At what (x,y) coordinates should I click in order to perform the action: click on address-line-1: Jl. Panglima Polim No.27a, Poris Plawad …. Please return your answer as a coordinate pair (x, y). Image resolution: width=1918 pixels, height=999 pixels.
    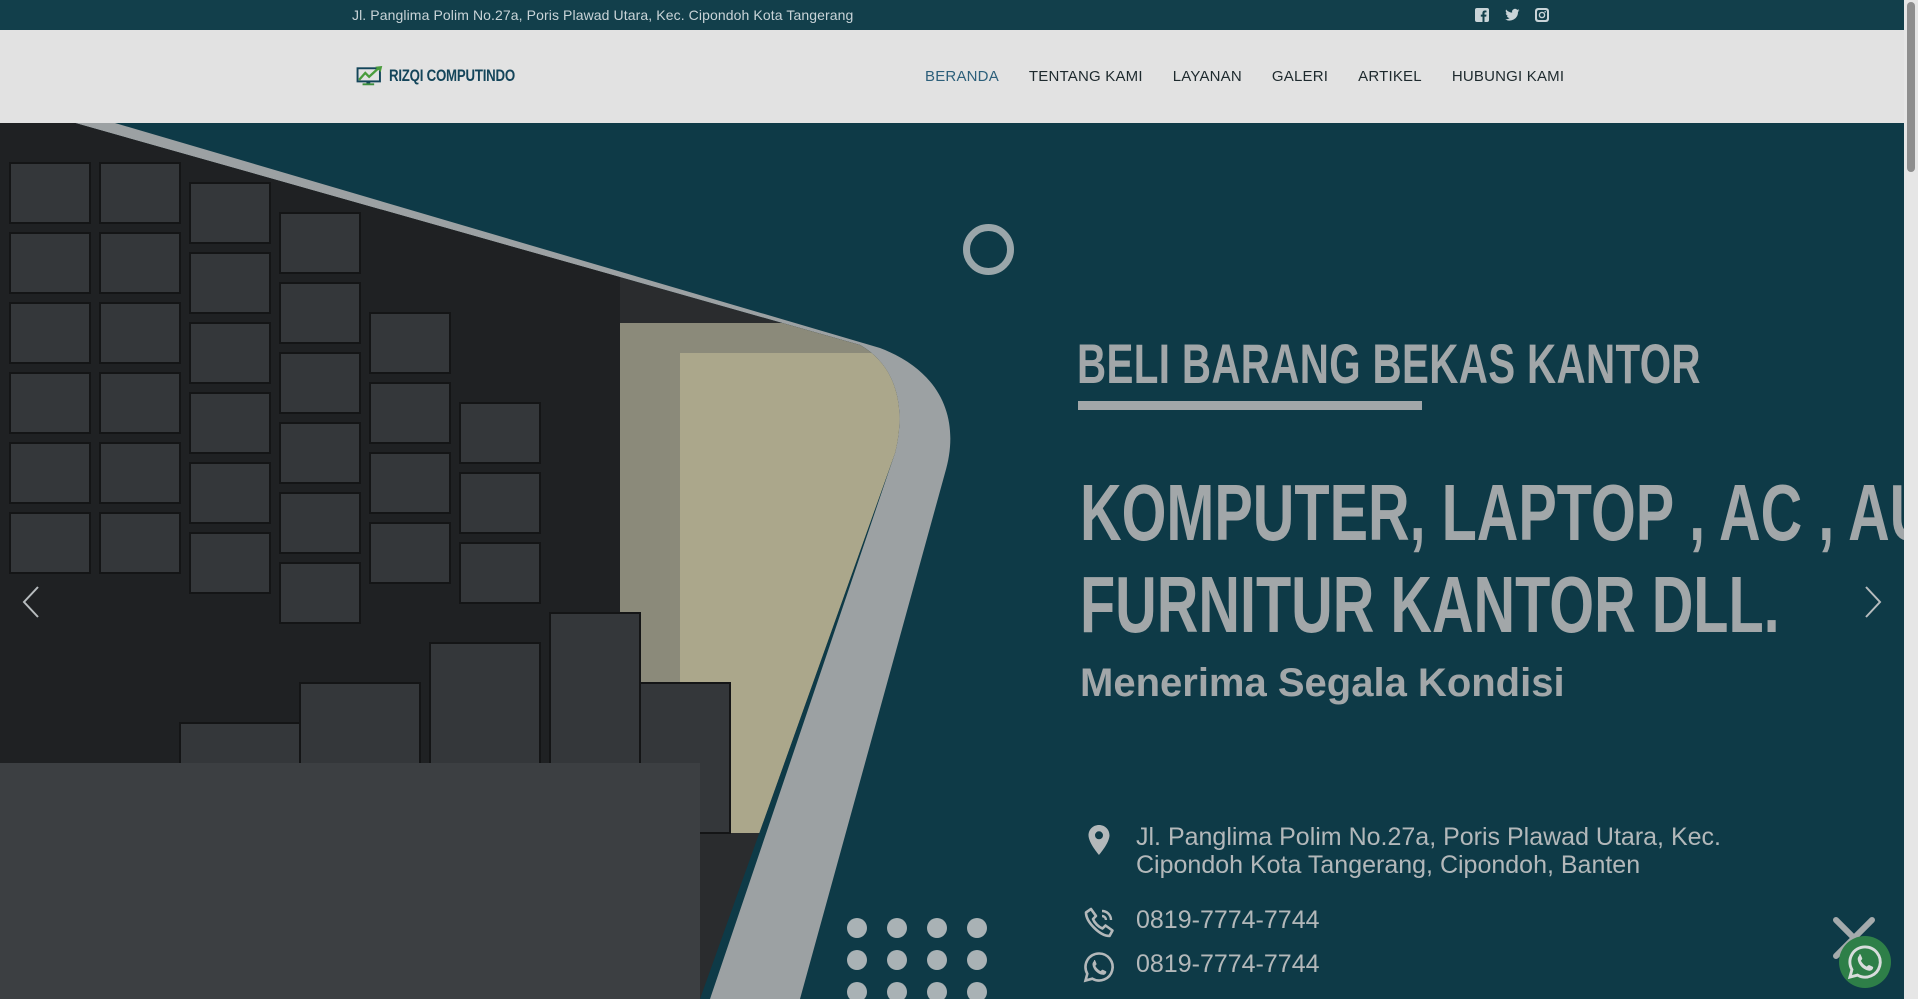
    Looking at the image, I should click on (1428, 837).